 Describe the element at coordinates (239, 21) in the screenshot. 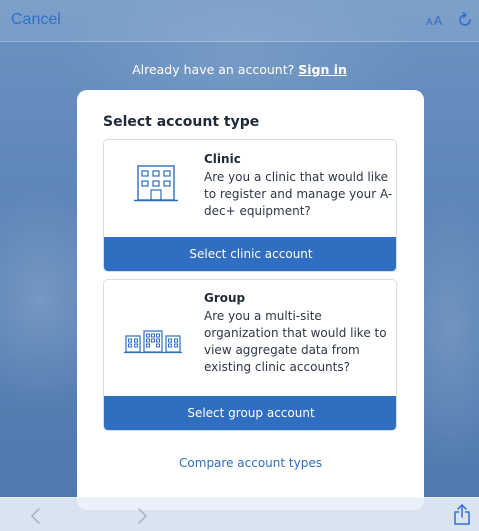

I see `top-toolbar: Cancel AA` at that location.